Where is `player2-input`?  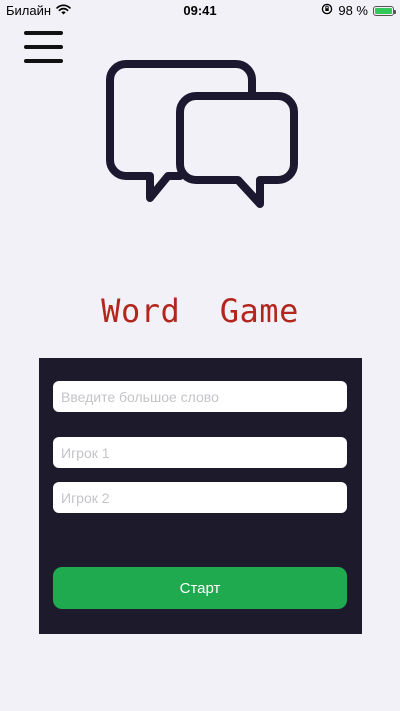 player2-input is located at coordinates (200, 497).